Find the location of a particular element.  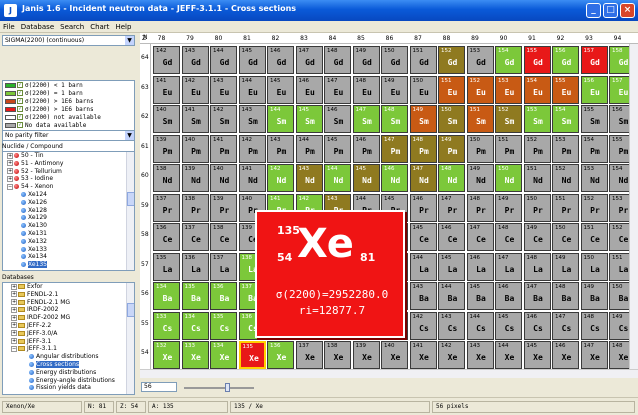

nuclide-cell: 145 Gd is located at coordinates (252, 60).